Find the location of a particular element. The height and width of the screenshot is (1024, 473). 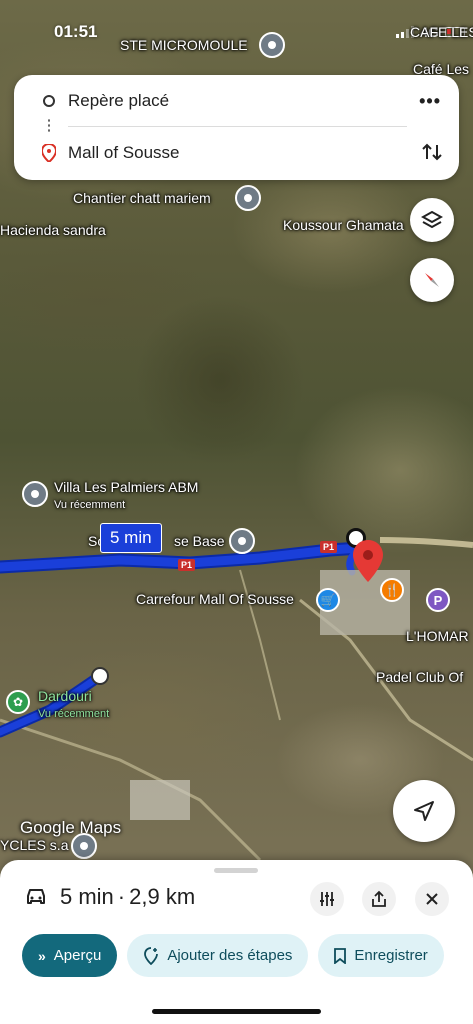

preview-button: » Aperçu is located at coordinates (70, 955).